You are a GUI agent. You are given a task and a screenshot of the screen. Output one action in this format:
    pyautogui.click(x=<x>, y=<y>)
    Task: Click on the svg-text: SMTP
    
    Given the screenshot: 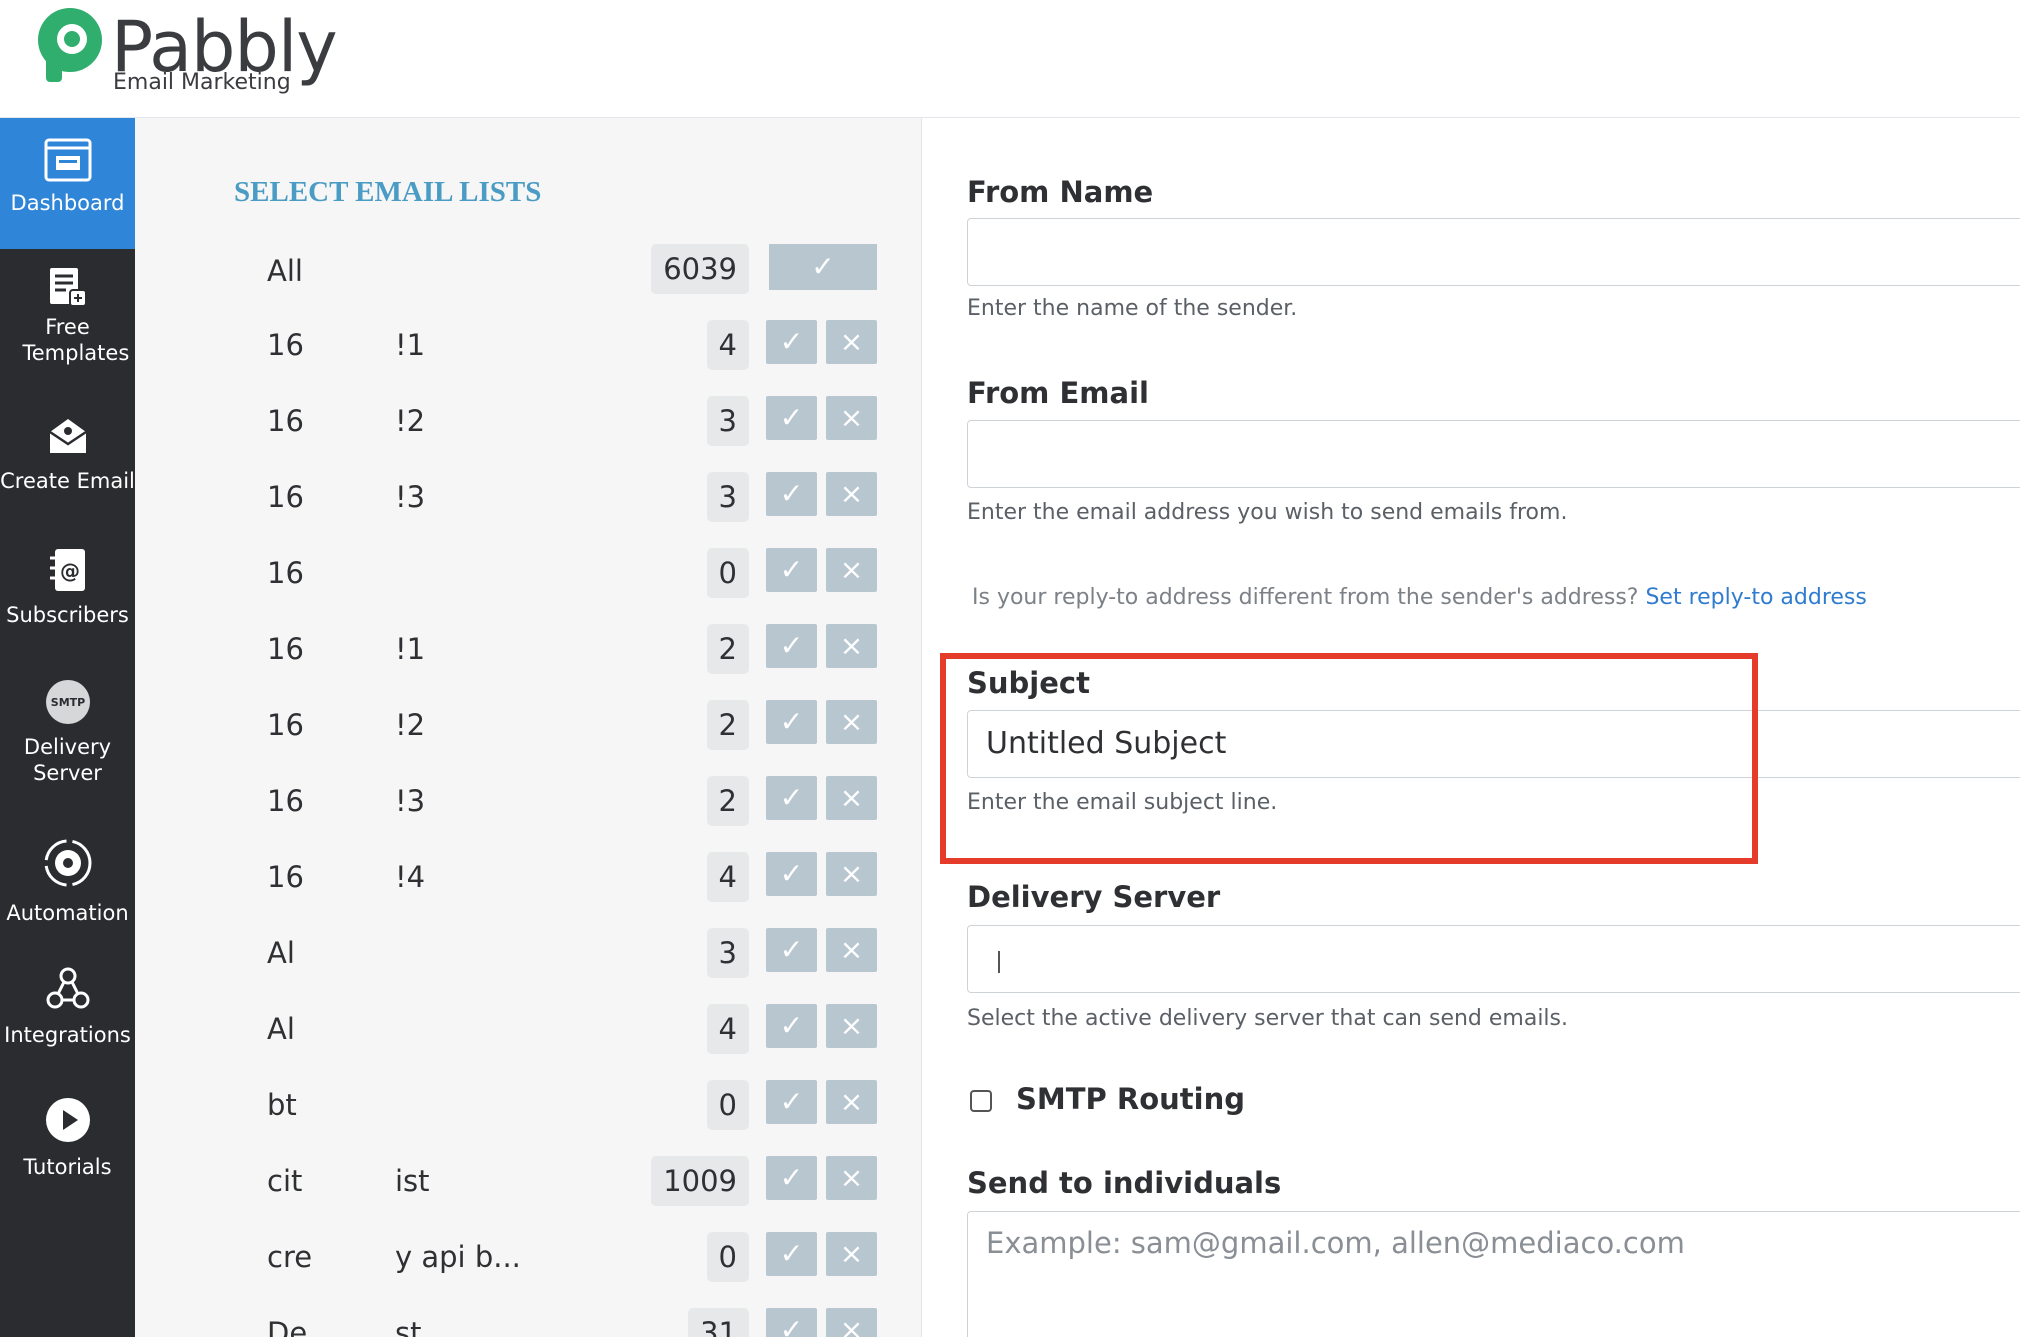 What is the action you would take?
    pyautogui.click(x=67, y=702)
    